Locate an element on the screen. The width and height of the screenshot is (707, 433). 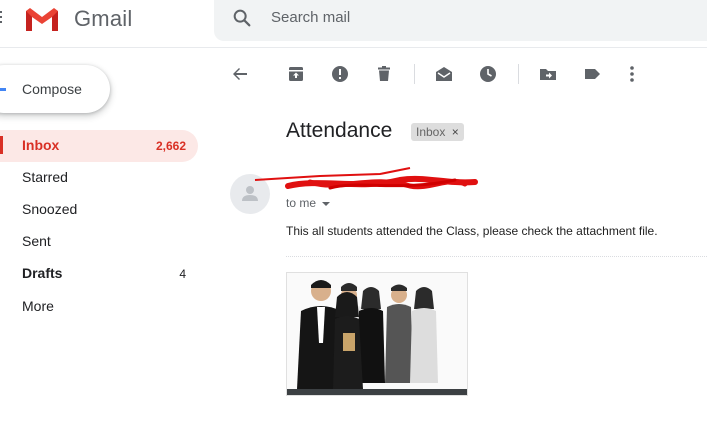
label-icon is located at coordinates (592, 74).